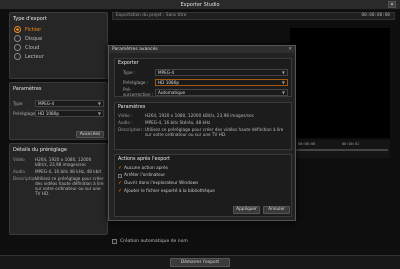 The height and width of the screenshot is (269, 400). What do you see at coordinates (120, 175) in the screenshot?
I see `unchecked-box-icon` at bounding box center [120, 175].